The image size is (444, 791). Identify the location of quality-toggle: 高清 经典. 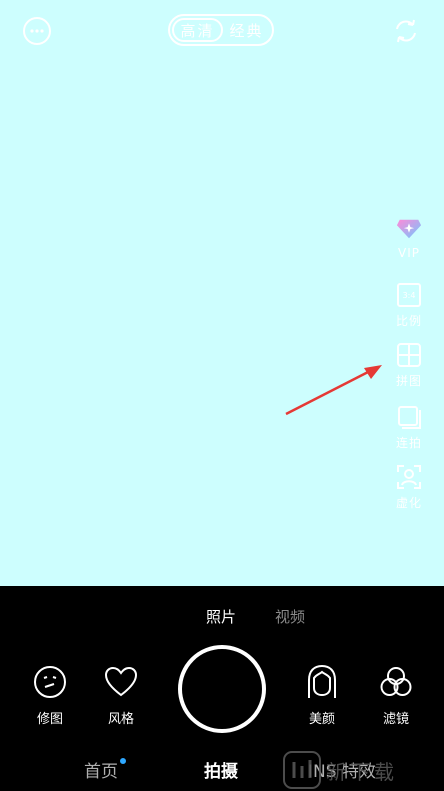
(221, 30).